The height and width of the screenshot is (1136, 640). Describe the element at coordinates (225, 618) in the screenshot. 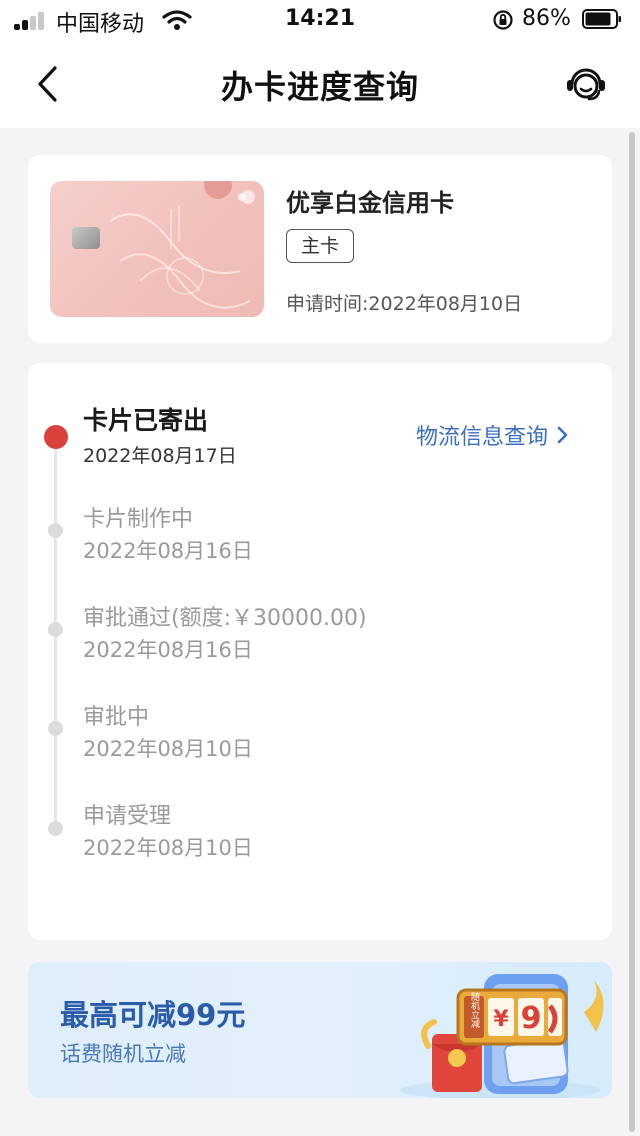

I see `step-title: 审批通过(额度:￥30000.00)` at that location.